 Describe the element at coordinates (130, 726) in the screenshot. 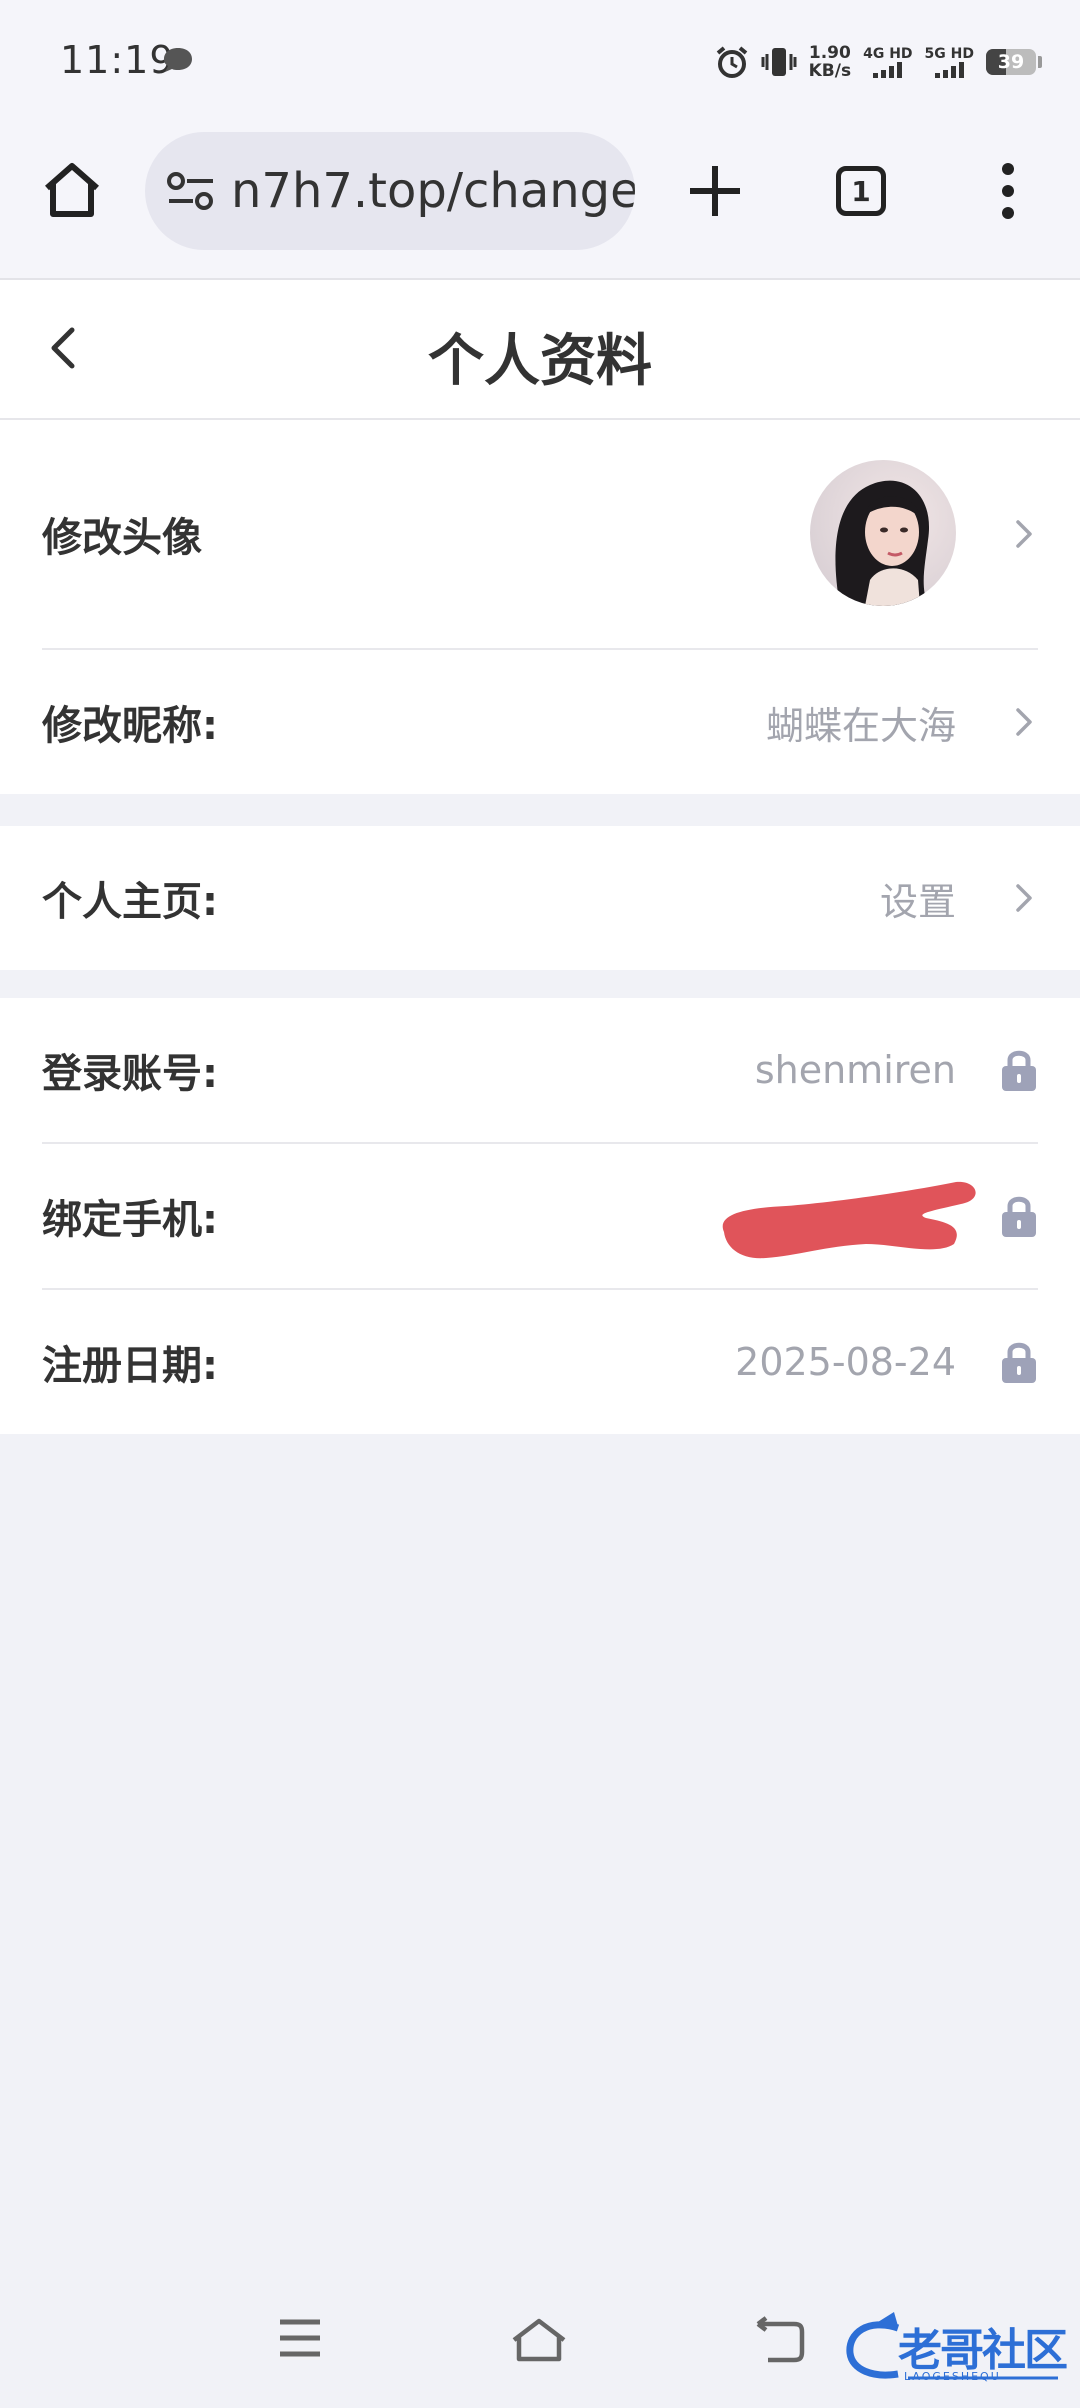

I see `nickname-label: 修改昵称:` at that location.